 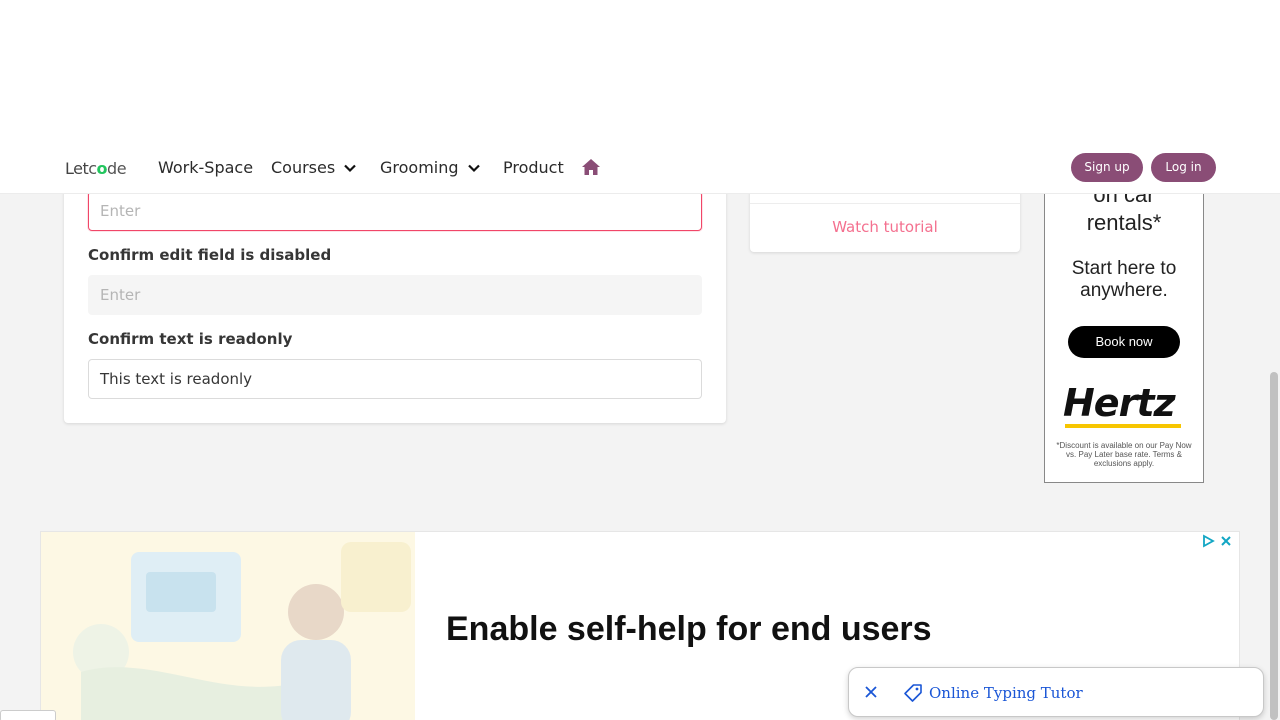 I want to click on hertz-book-now-button: Book now, so click(x=1124, y=342).